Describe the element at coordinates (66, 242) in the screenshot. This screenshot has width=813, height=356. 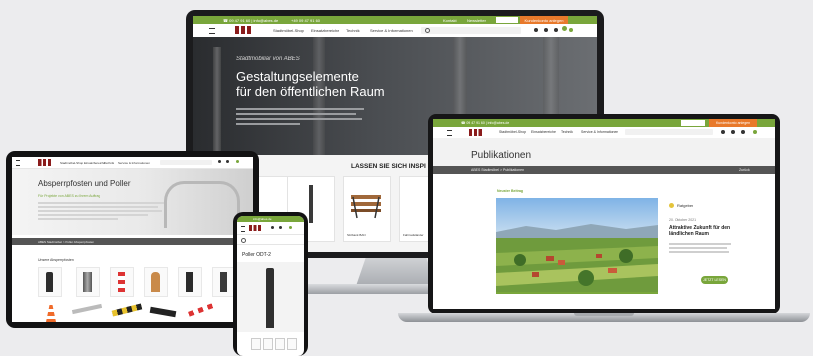
I see `breadcrumb: ABES Stadtmöbel > Poller Absperrpfosten` at that location.